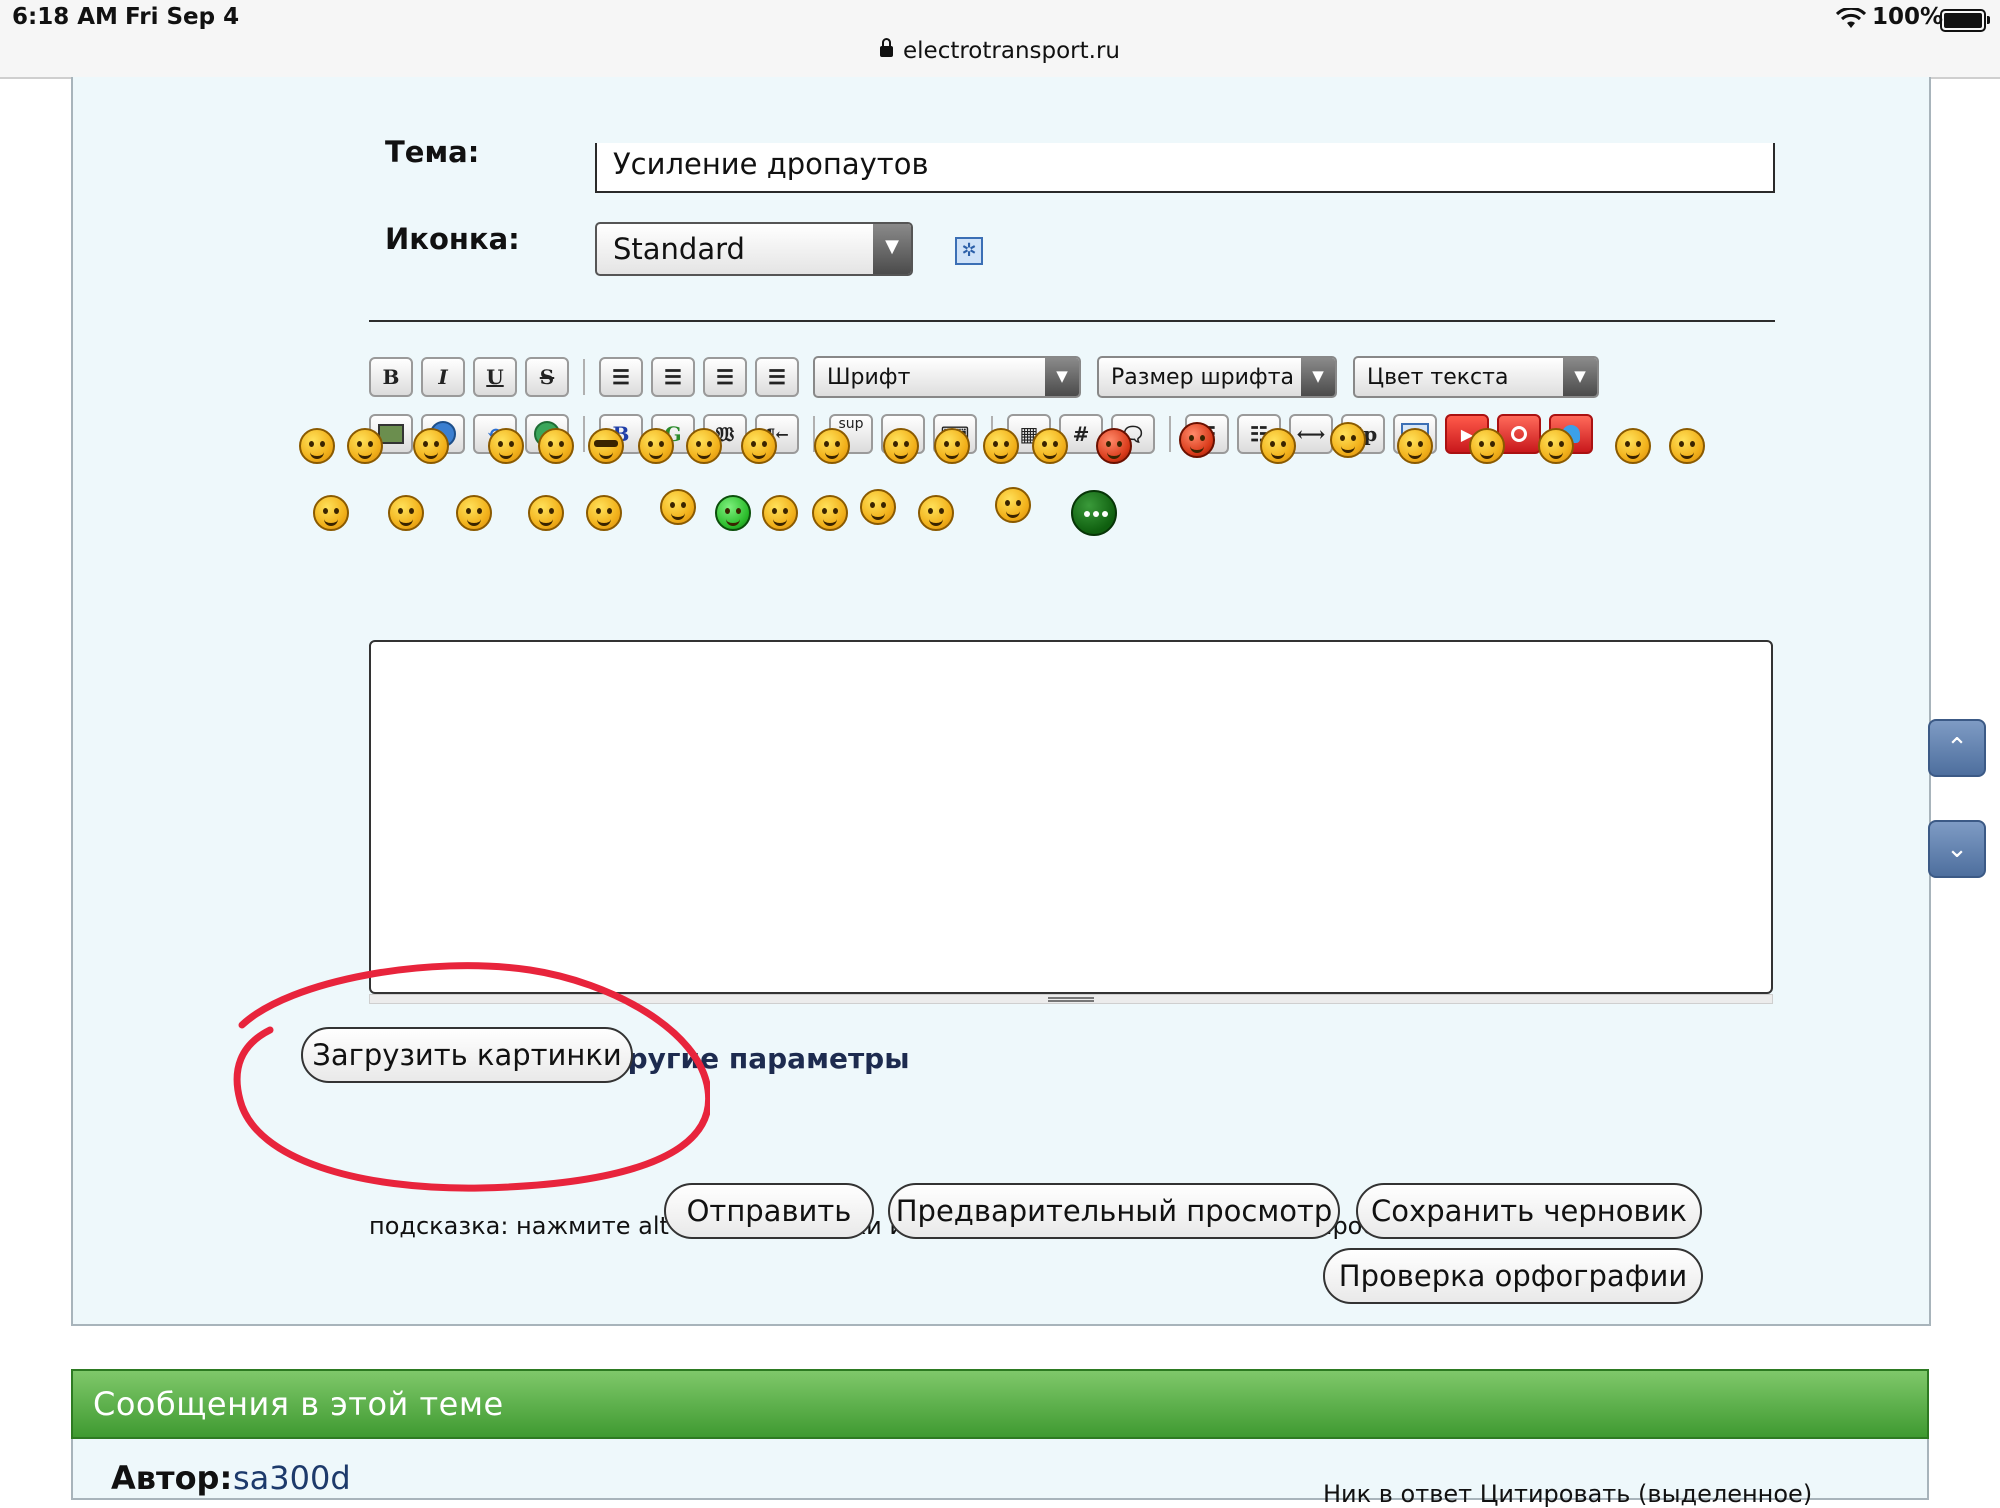  What do you see at coordinates (679, 249) in the screenshot?
I see `icon-select-value: Standard` at bounding box center [679, 249].